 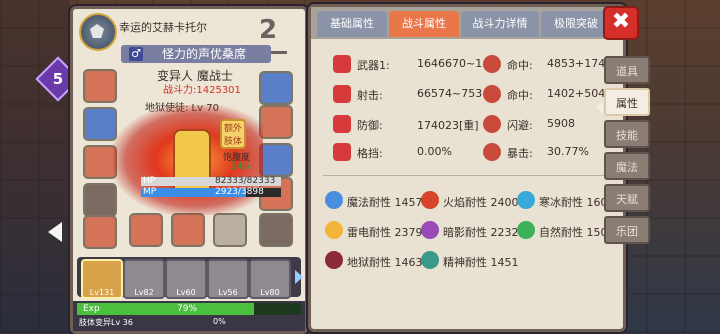 What do you see at coordinates (180, 90) in the screenshot?
I see `combat-power-label: 战斗力:` at bounding box center [180, 90].